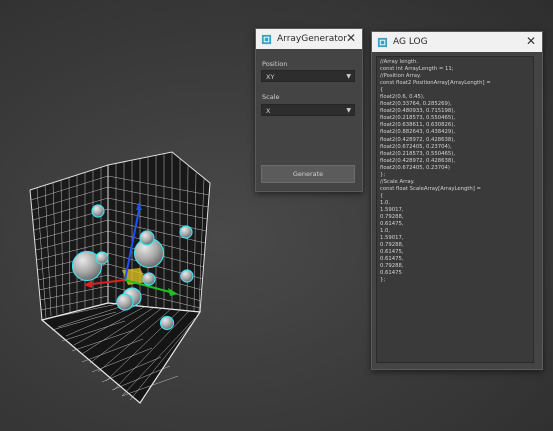  Describe the element at coordinates (308, 174) in the screenshot. I see `generate-button: Generate` at that location.